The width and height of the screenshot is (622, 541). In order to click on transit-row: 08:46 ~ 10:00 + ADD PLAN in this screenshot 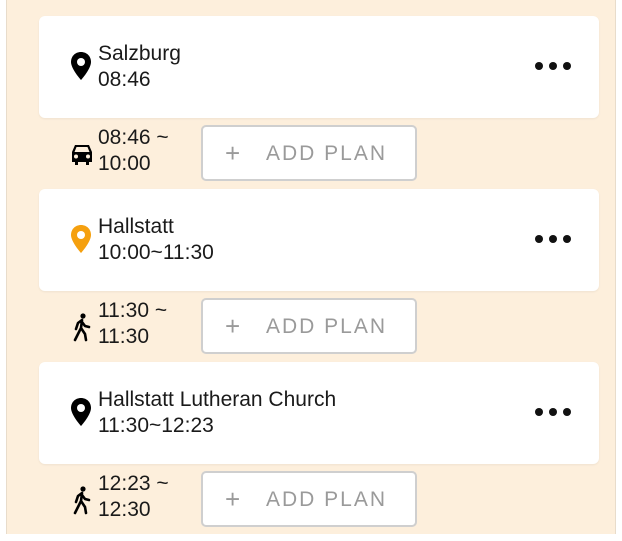, I will do `click(319, 160)`.